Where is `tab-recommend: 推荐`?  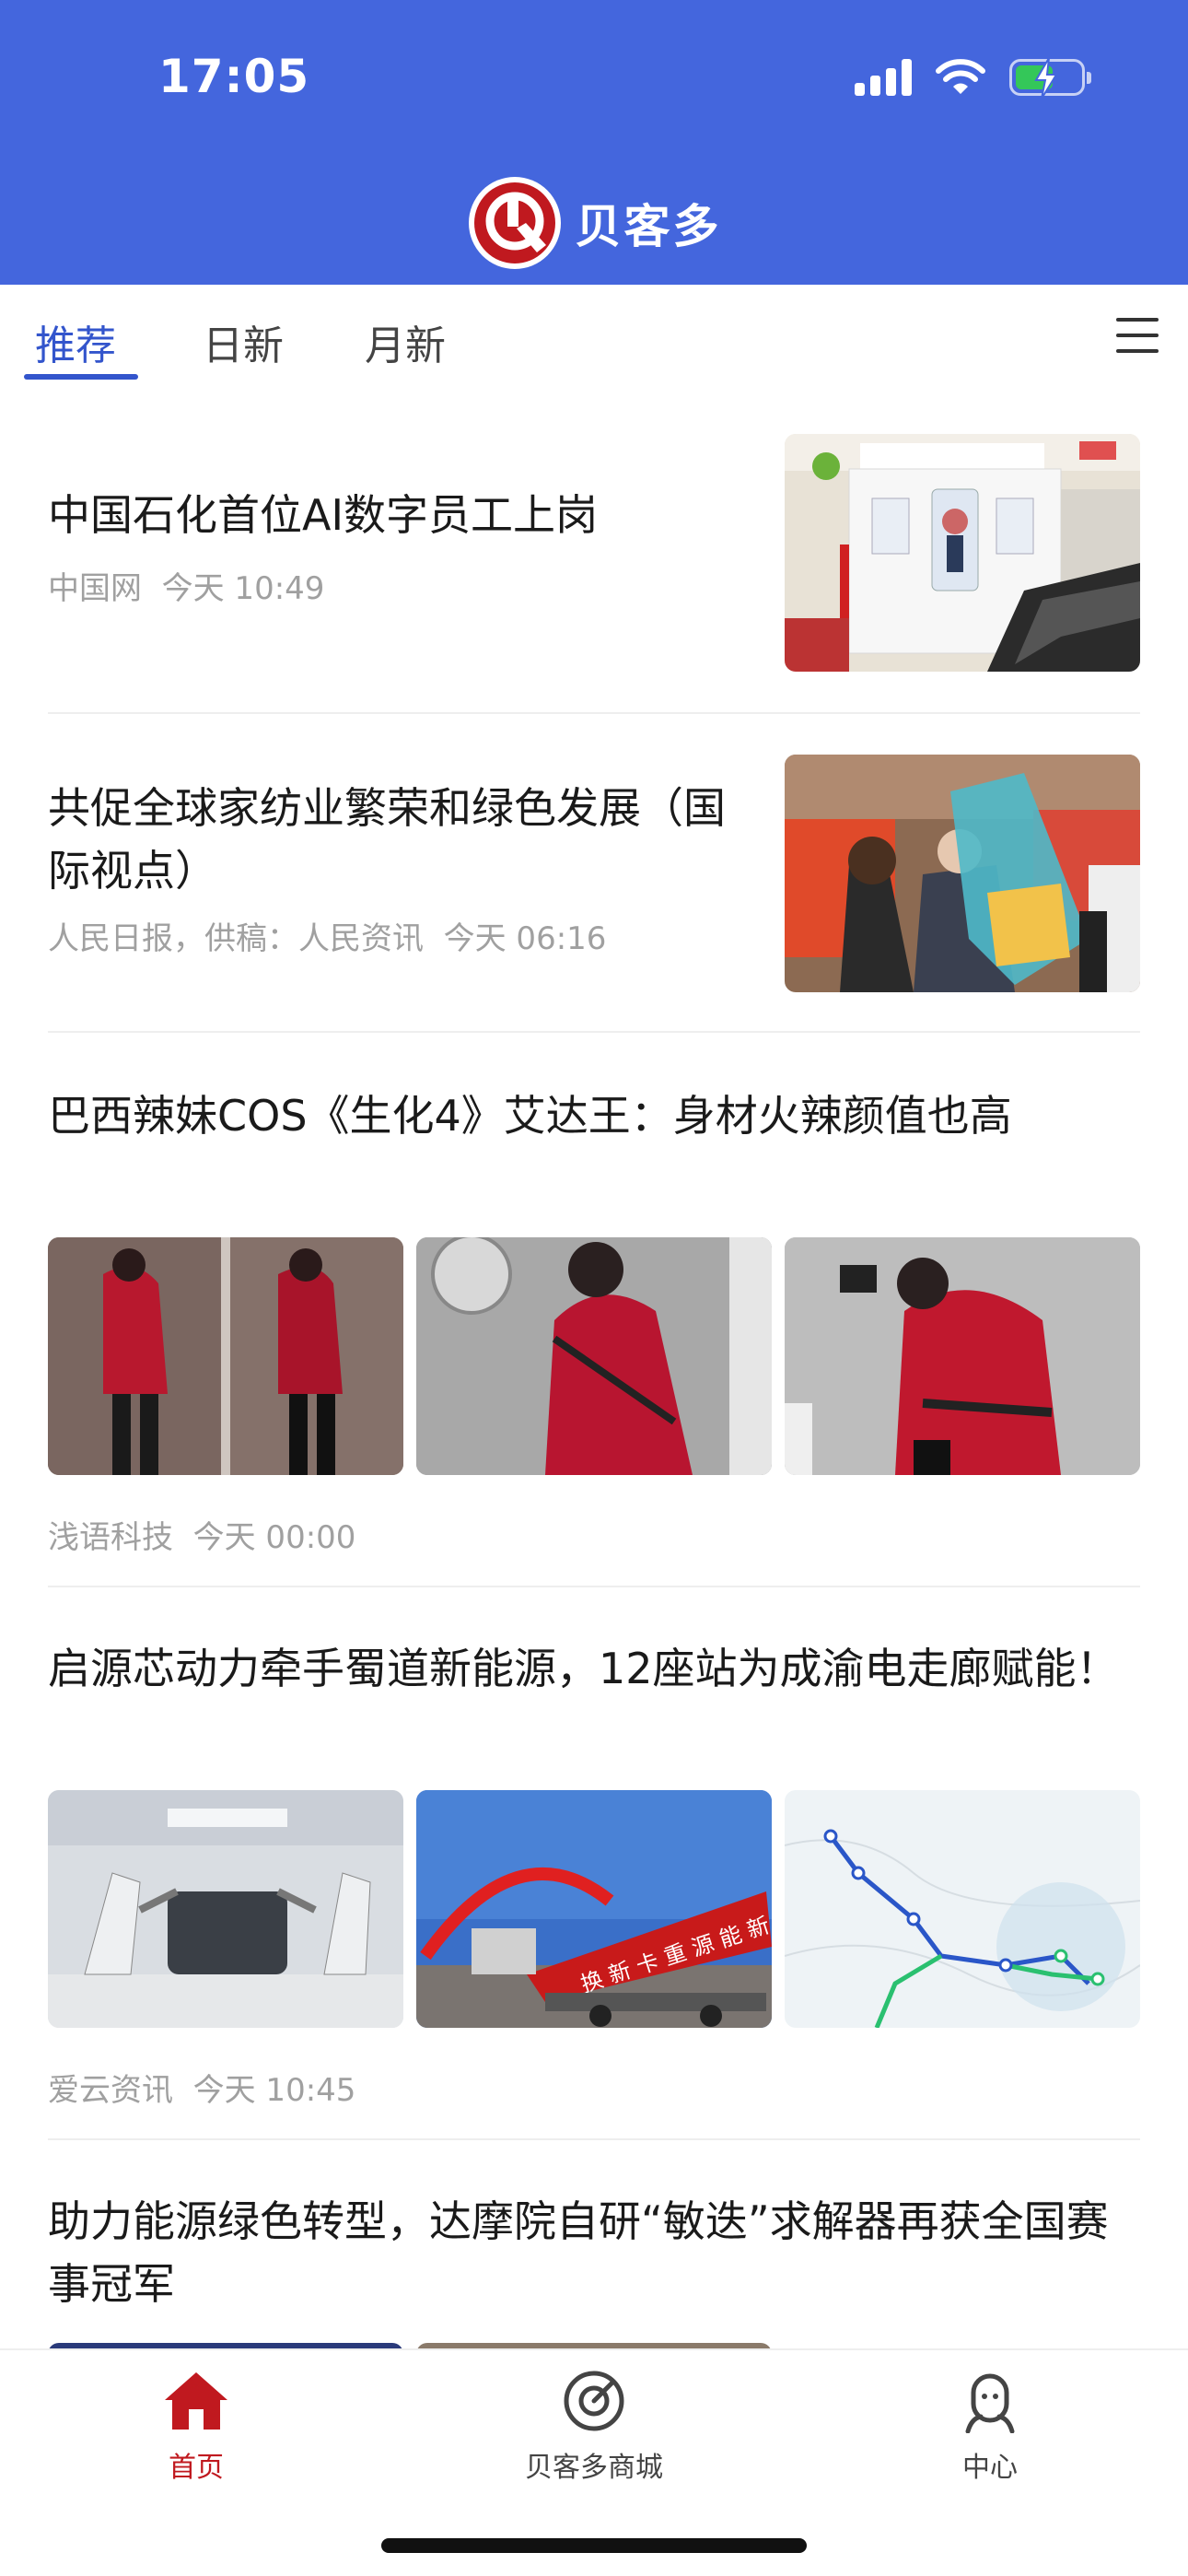
tab-recommend: 推荐 is located at coordinates (76, 341).